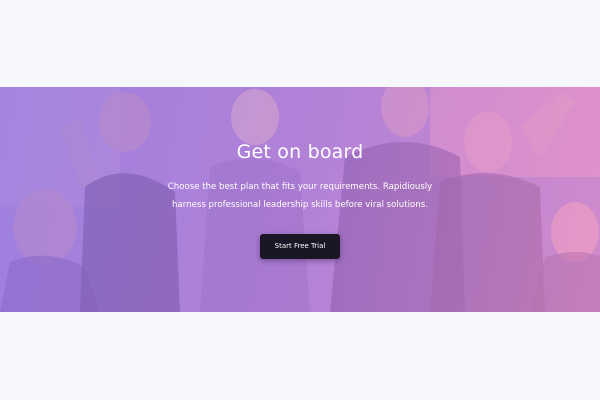 This screenshot has width=600, height=400. I want to click on start-free-trial-button: Start Free Trial, so click(300, 246).